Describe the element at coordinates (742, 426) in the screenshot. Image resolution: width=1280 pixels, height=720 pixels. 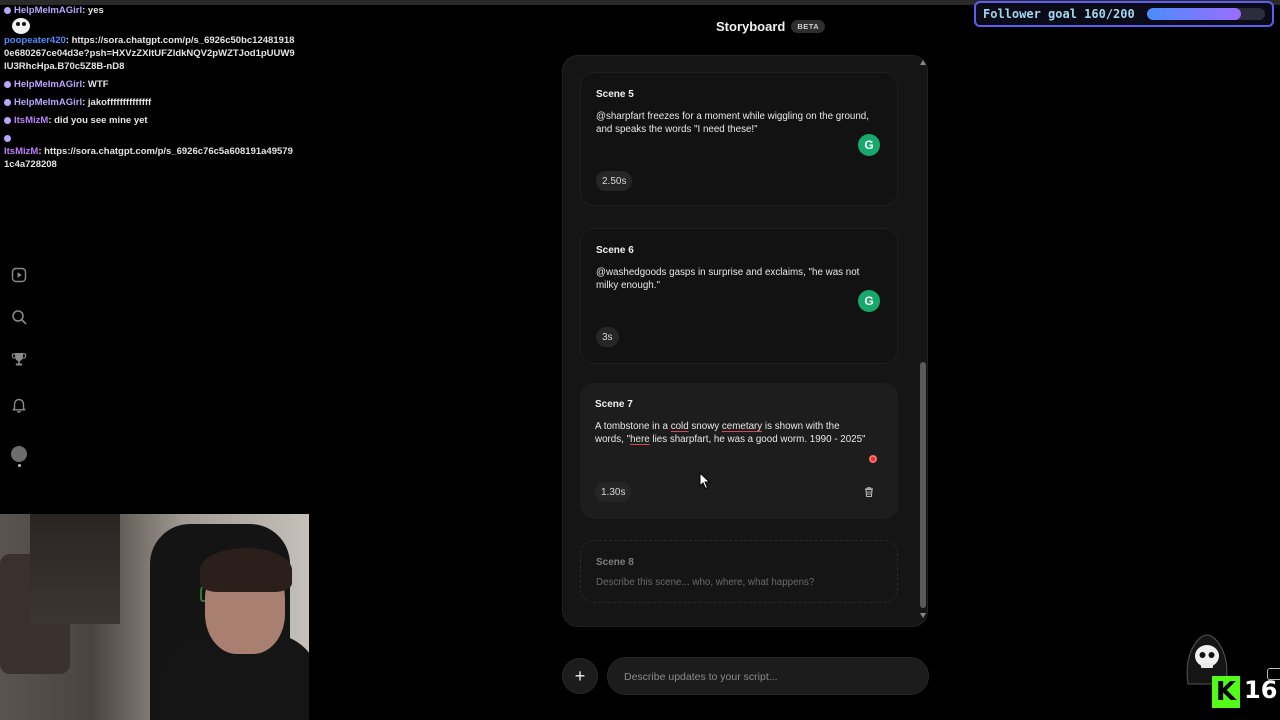
I see `spelling-flag: cemetary` at that location.